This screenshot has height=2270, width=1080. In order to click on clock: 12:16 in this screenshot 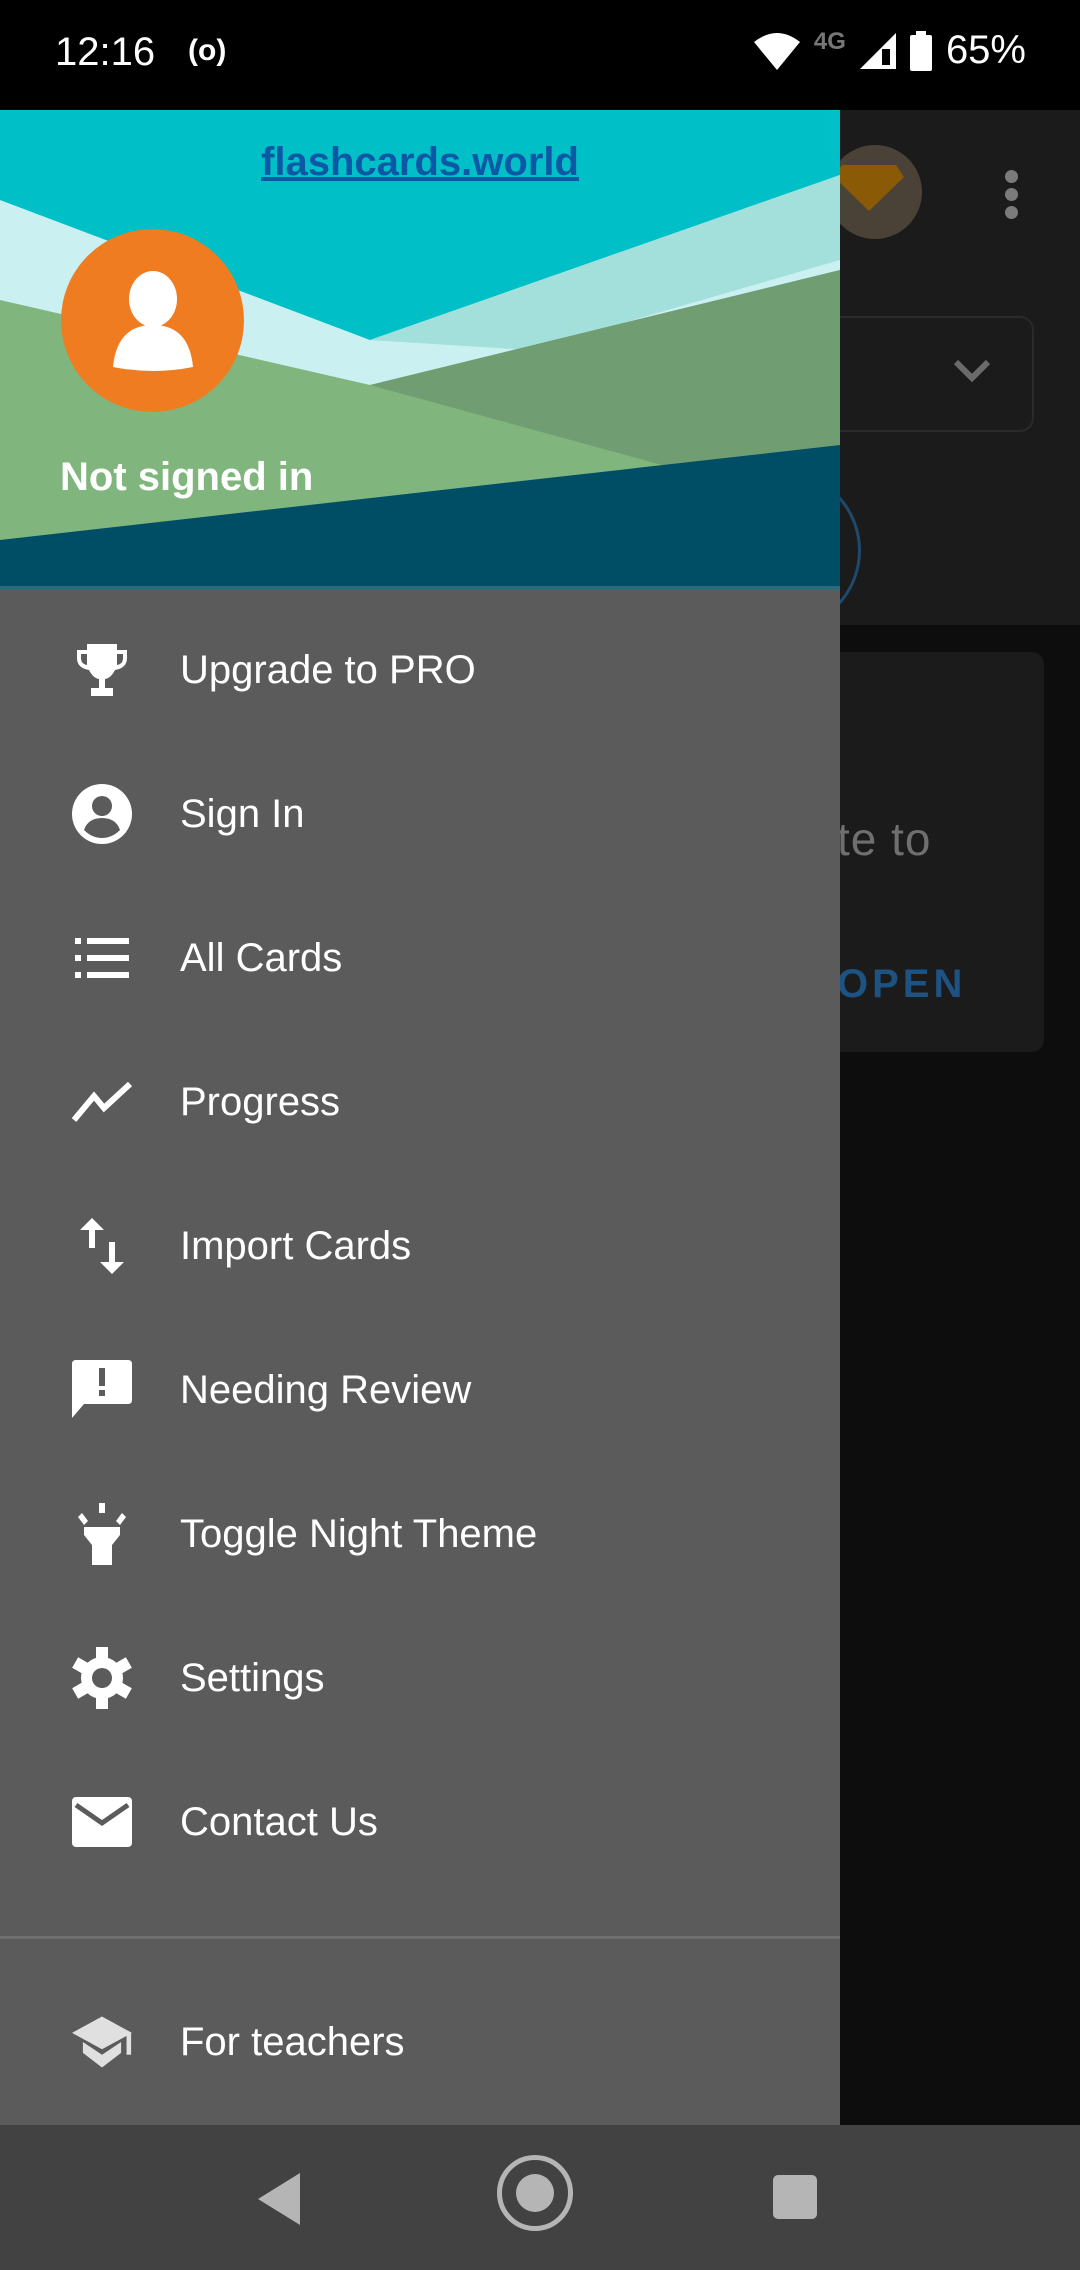, I will do `click(105, 52)`.